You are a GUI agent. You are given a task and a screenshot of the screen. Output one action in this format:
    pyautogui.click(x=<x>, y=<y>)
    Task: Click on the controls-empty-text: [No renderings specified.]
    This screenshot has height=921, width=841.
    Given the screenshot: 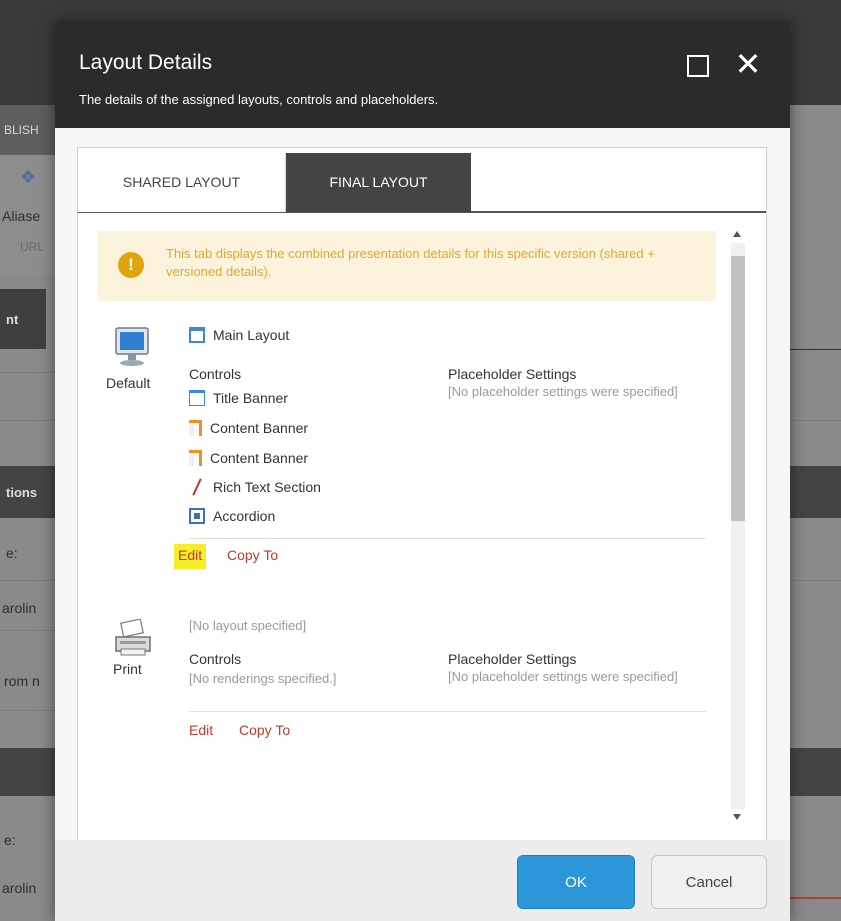 What is the action you would take?
    pyautogui.click(x=263, y=678)
    